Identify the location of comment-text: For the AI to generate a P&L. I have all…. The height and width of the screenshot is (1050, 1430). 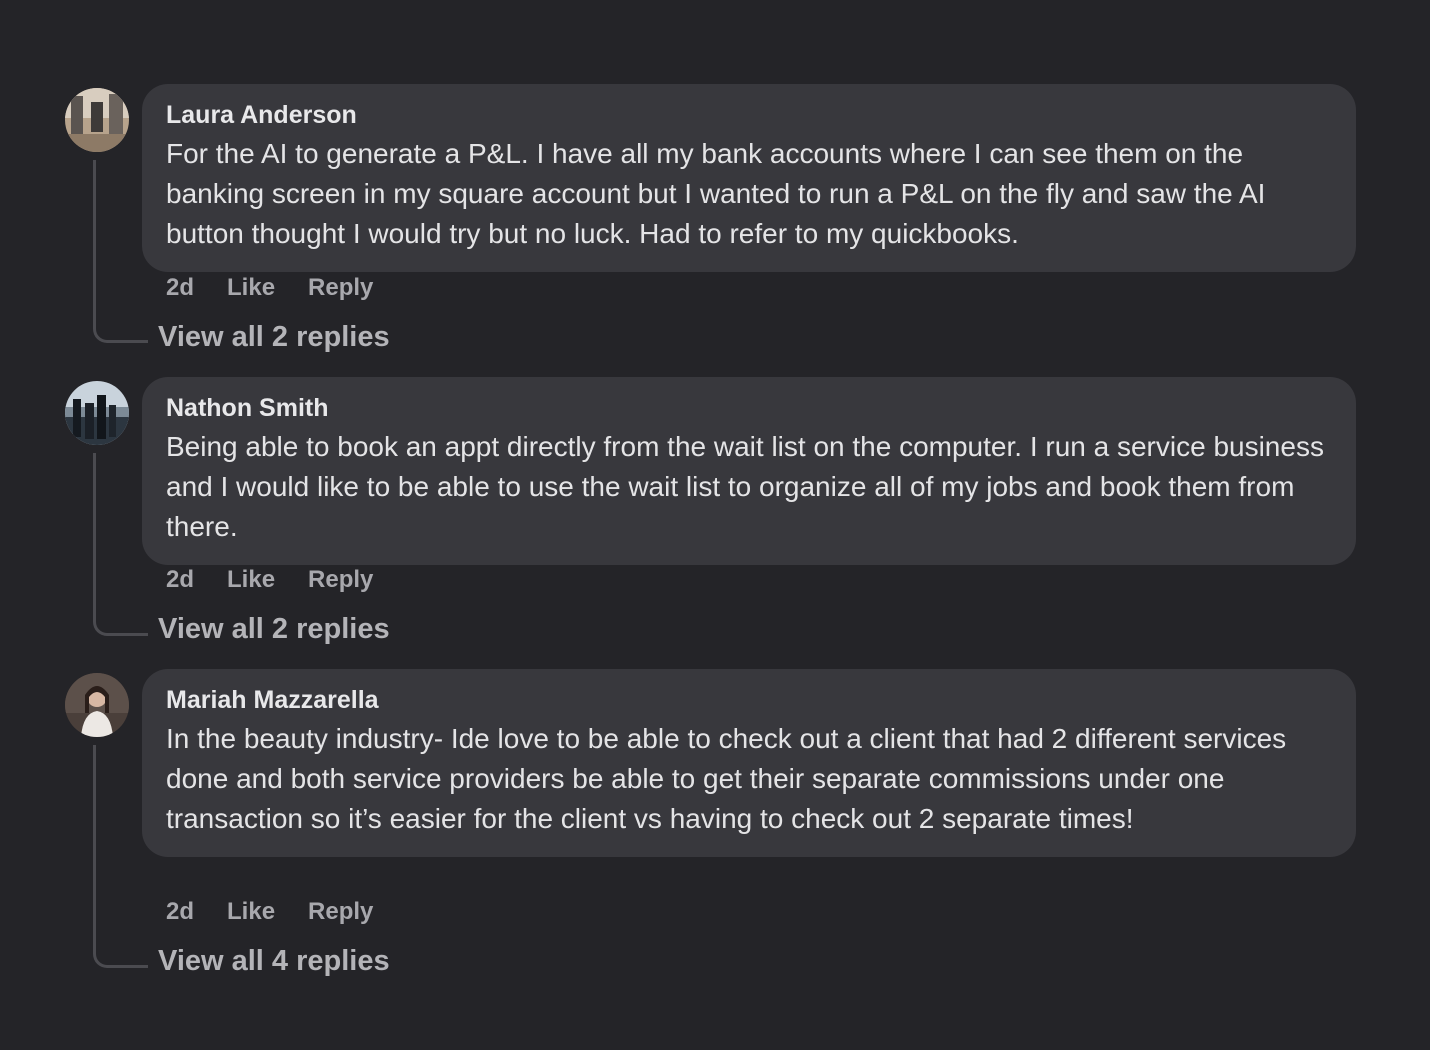
(716, 193).